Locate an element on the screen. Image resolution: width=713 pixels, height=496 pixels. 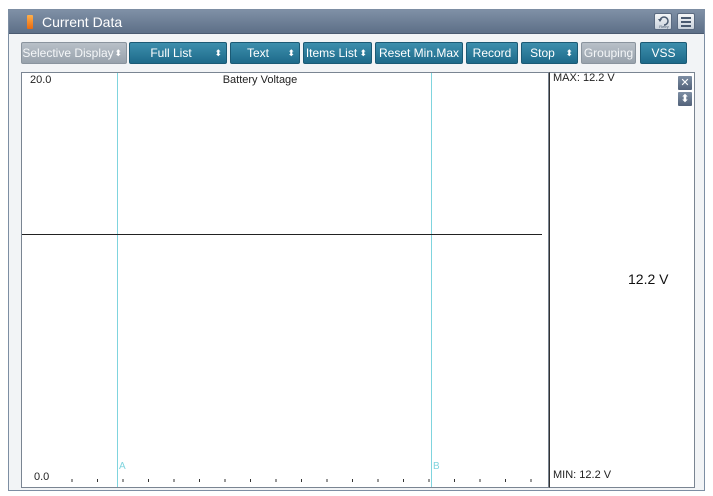
y-min-label: 0.0 is located at coordinates (42, 477).